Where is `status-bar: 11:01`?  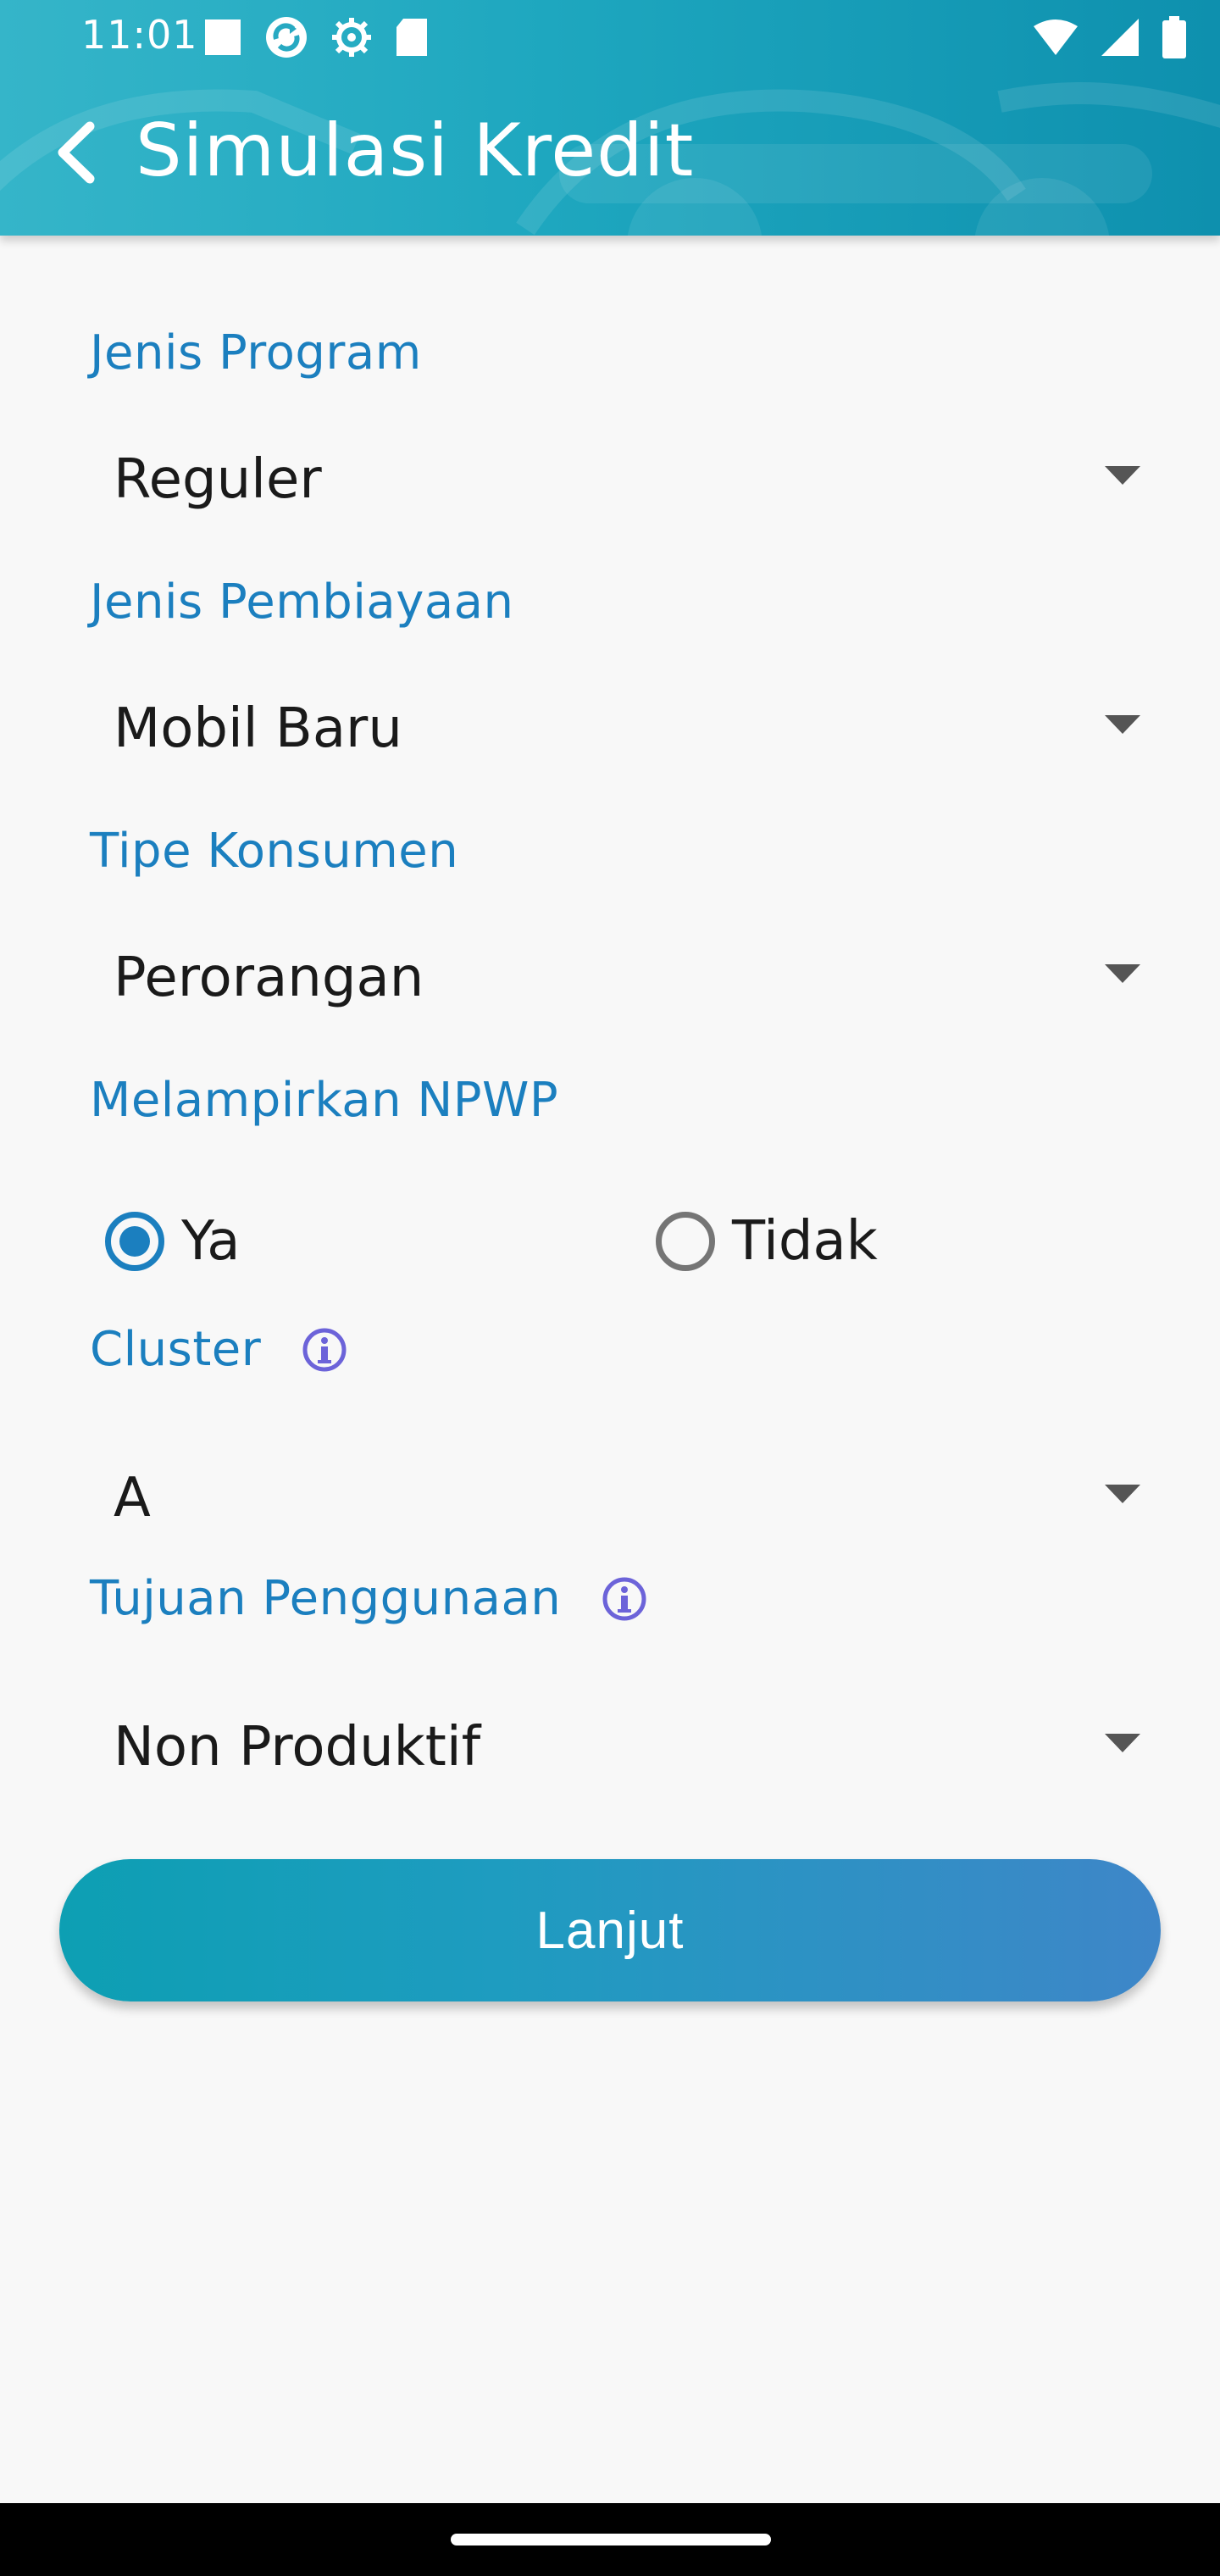
status-bar: 11:01 is located at coordinates (610, 35).